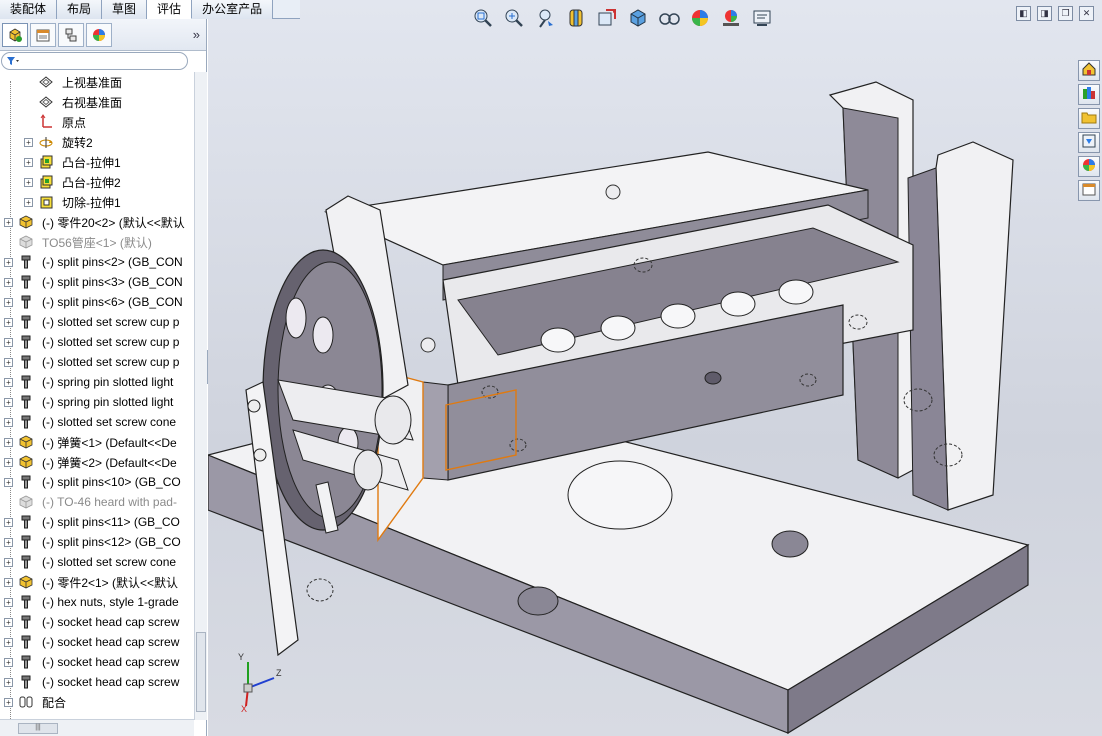  Describe the element at coordinates (1089, 94) in the screenshot. I see `design-library-tab` at that location.